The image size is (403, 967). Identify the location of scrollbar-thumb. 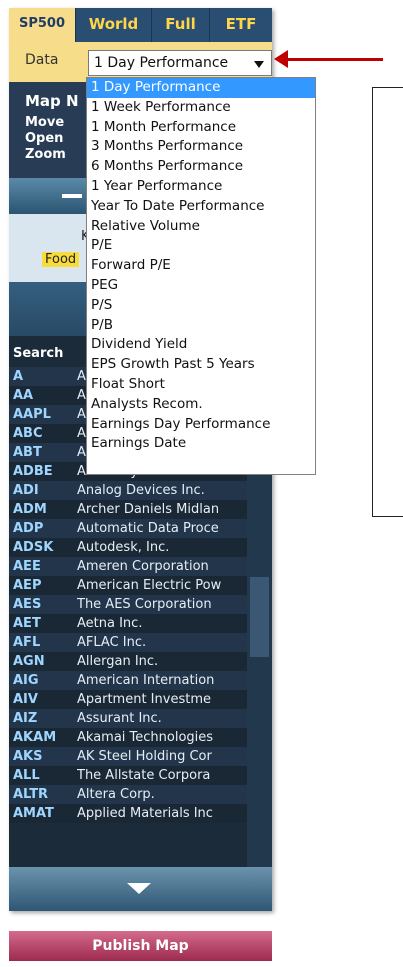
(259, 617).